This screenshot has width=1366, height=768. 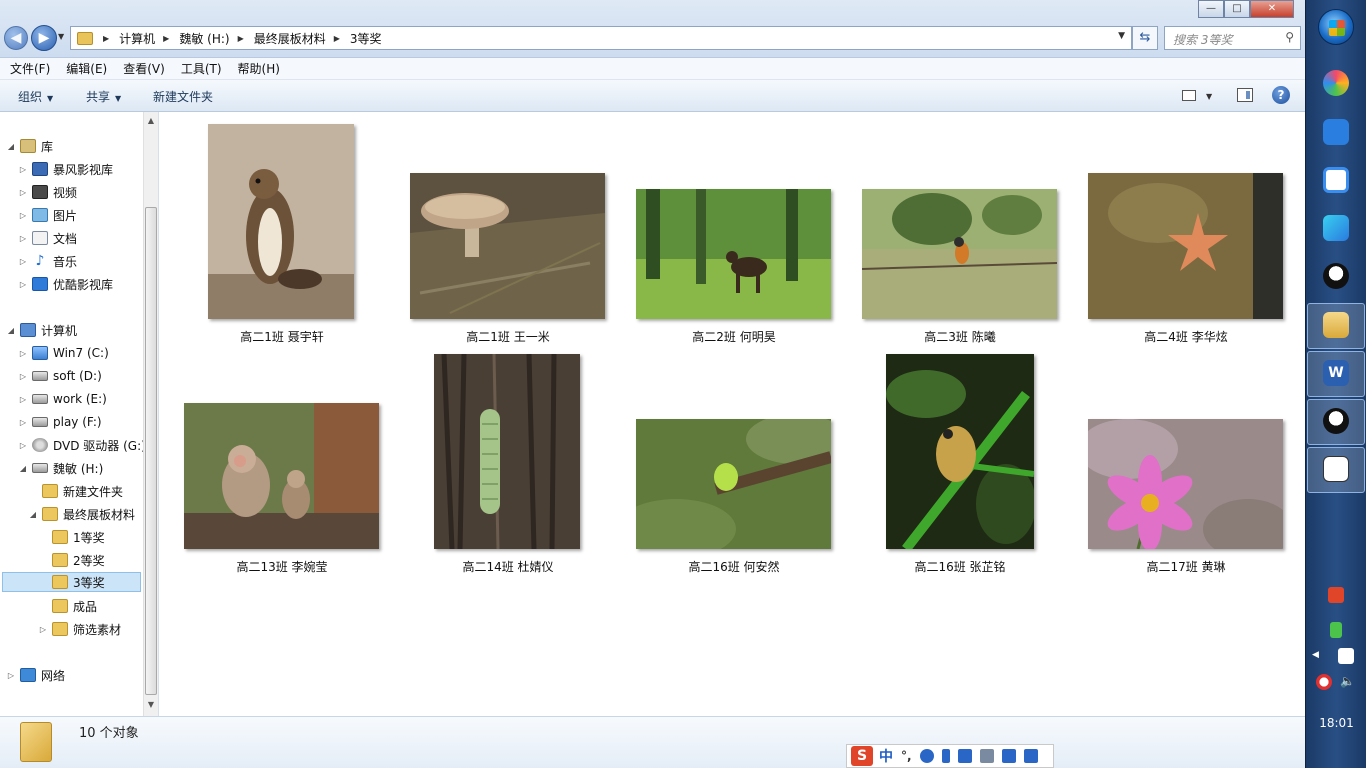 I want to click on breadcrumb-drive-h: 魏敏 (H:), so click(x=204, y=38).